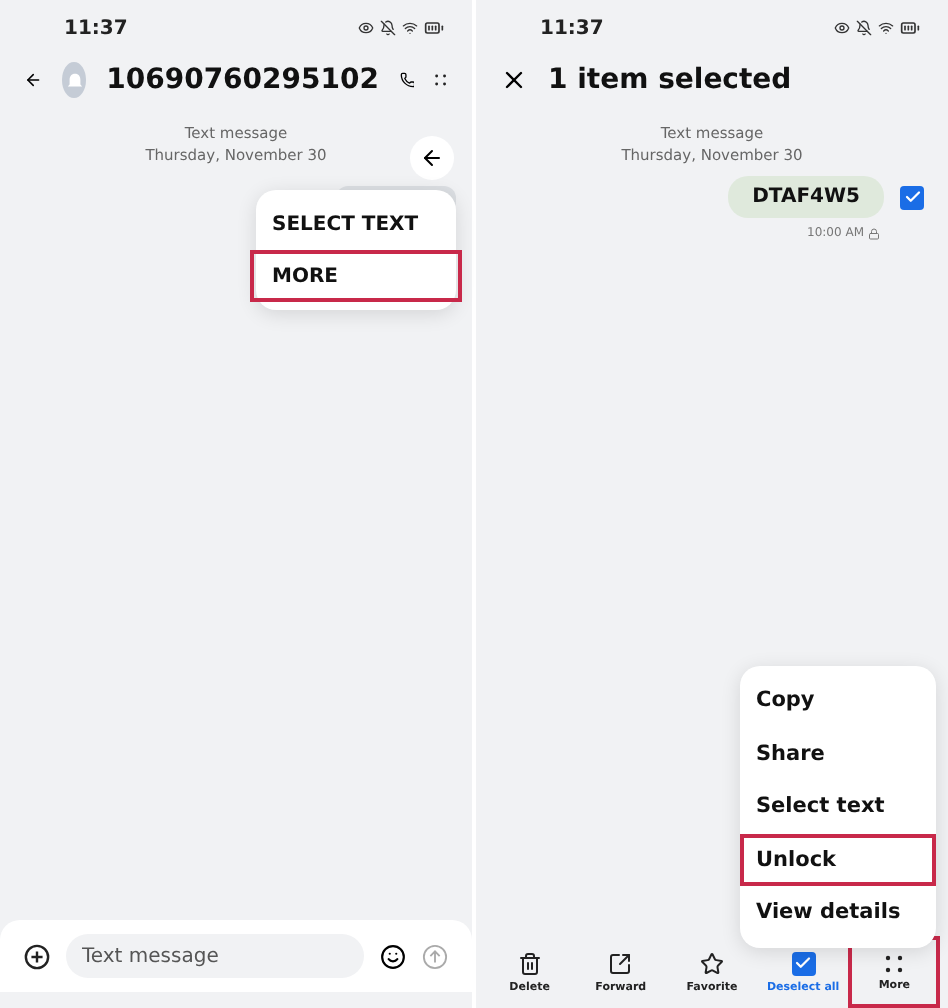 This screenshot has width=948, height=1008. Describe the element at coordinates (838, 912) in the screenshot. I see `menu-item: View details` at that location.